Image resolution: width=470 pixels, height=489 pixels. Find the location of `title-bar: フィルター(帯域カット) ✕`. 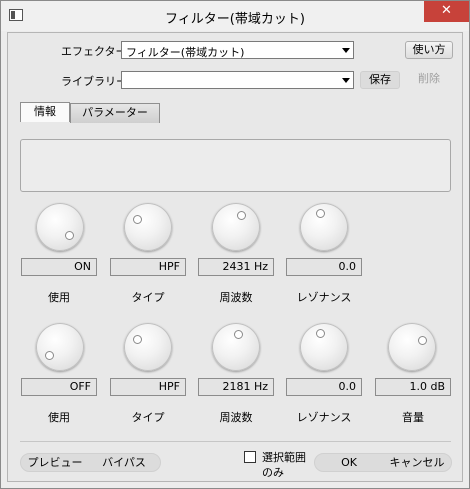

title-bar: フィルター(帯域カット) ✕ is located at coordinates (235, 16).